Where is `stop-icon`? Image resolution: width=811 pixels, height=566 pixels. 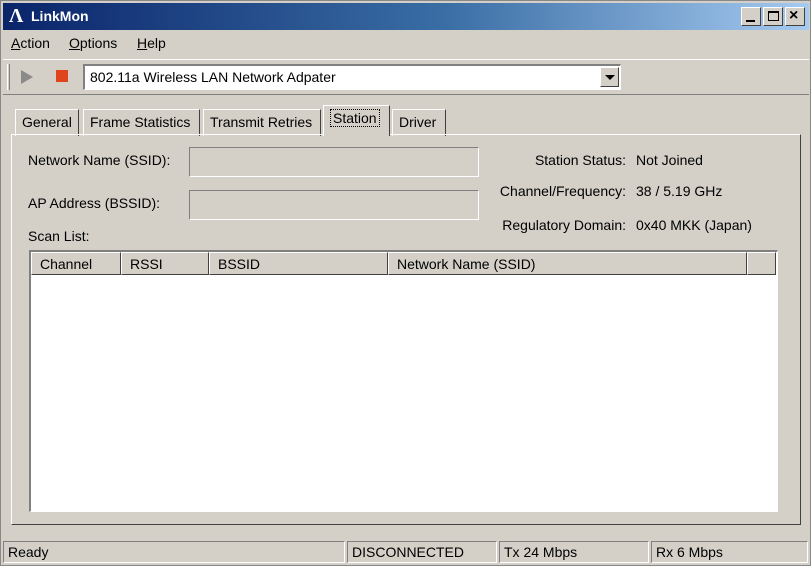 stop-icon is located at coordinates (62, 76).